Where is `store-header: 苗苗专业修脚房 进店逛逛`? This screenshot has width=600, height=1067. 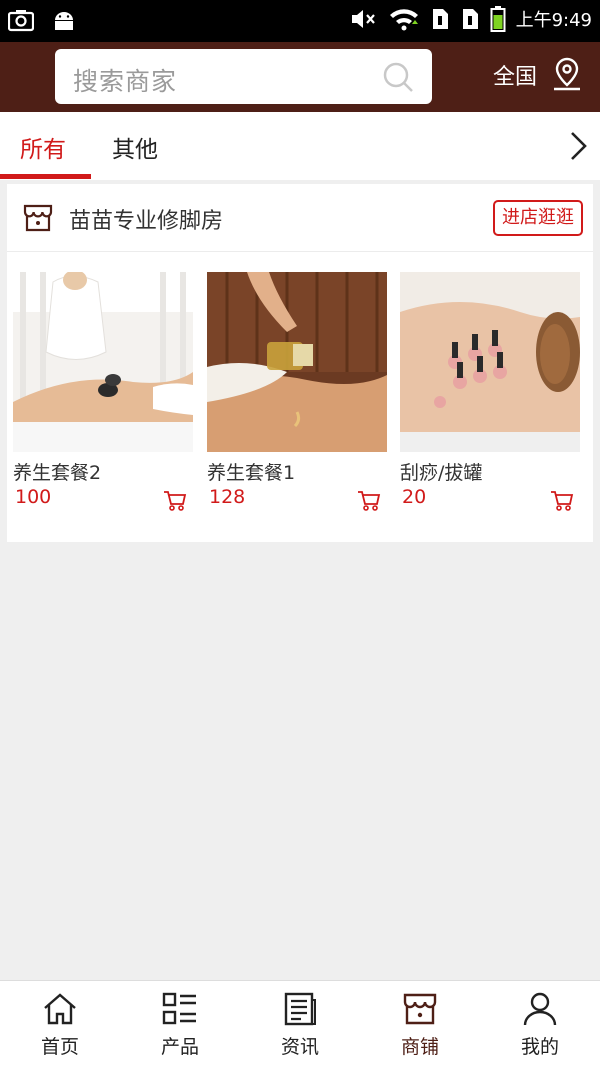
store-header: 苗苗专业修脚房 进店逛逛 is located at coordinates (300, 218).